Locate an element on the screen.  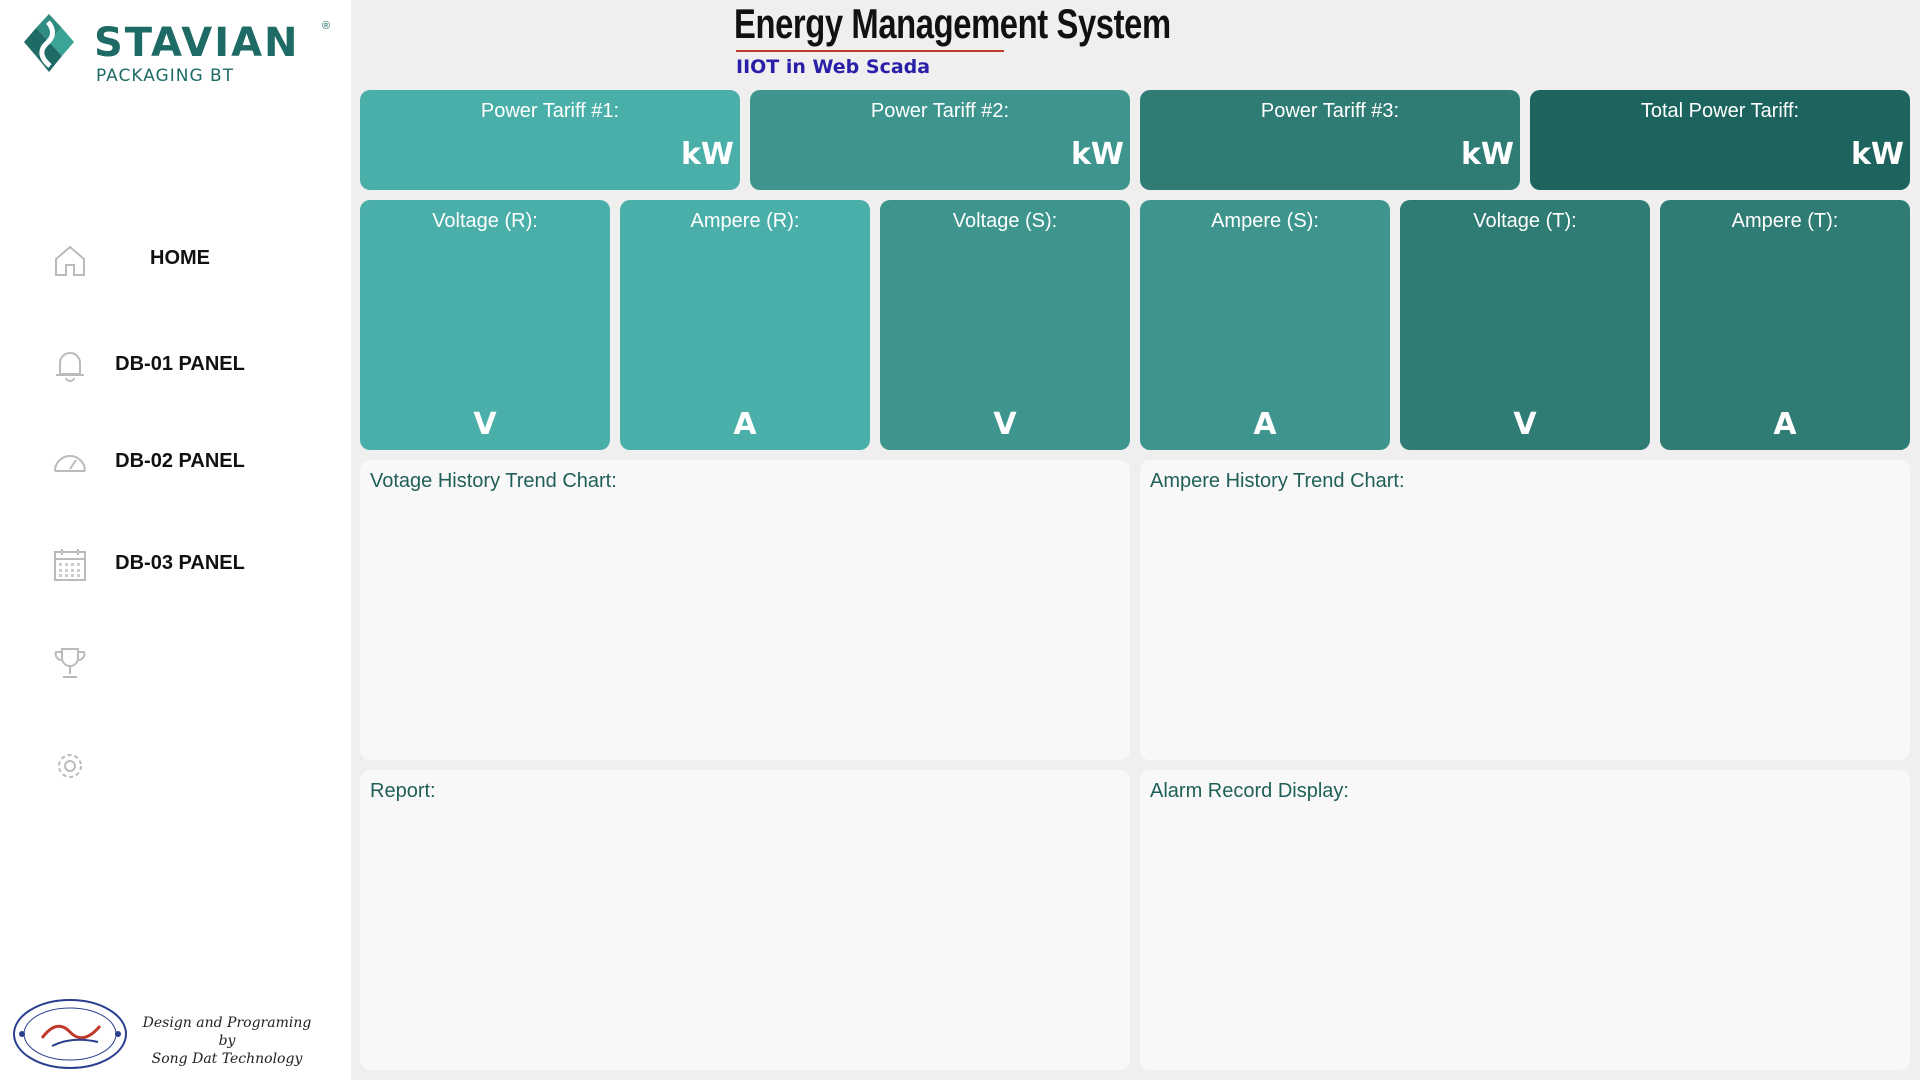
card-label: Ampere (R): is located at coordinates (745, 221).